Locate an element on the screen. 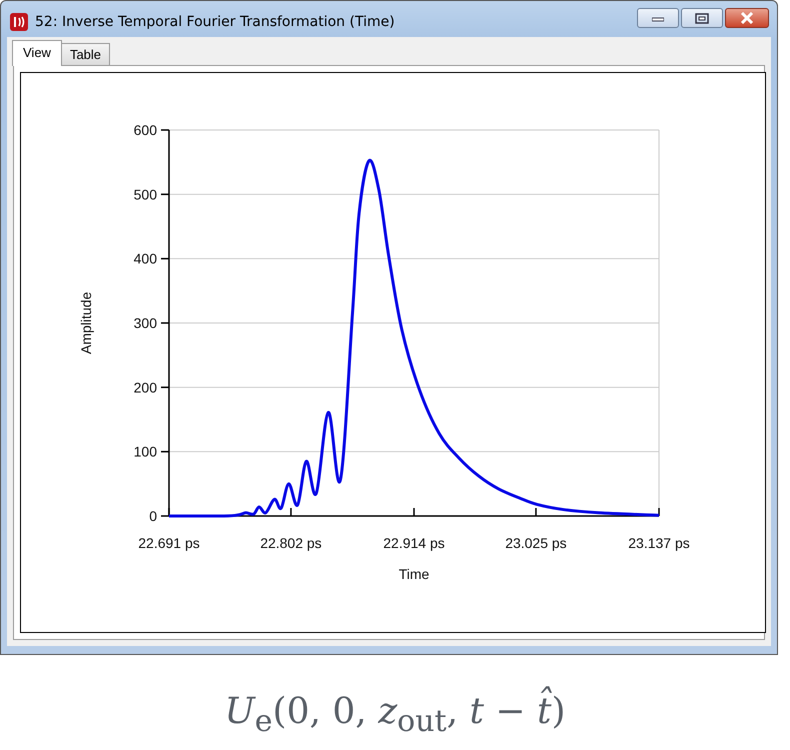  tab: View is located at coordinates (37, 53).